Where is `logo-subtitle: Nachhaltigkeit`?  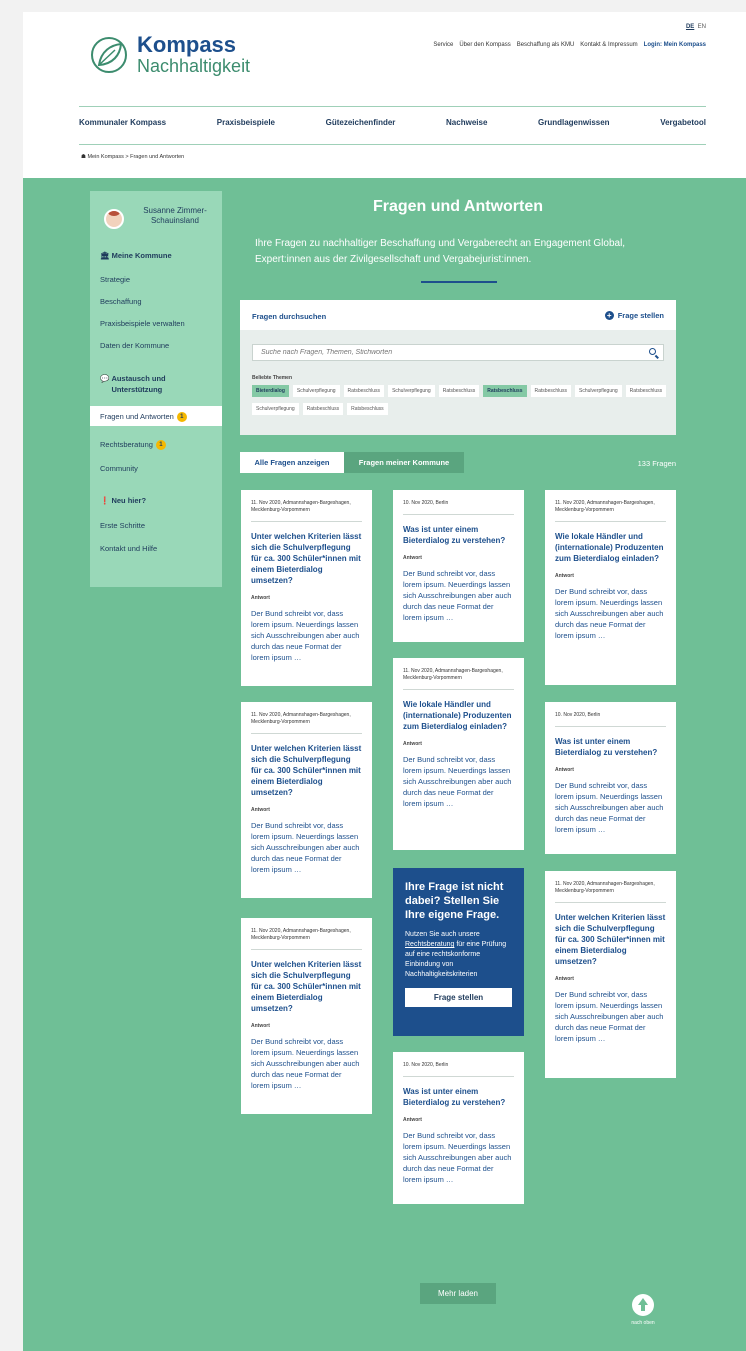
logo-subtitle: Nachhaltigkeit is located at coordinates (194, 66).